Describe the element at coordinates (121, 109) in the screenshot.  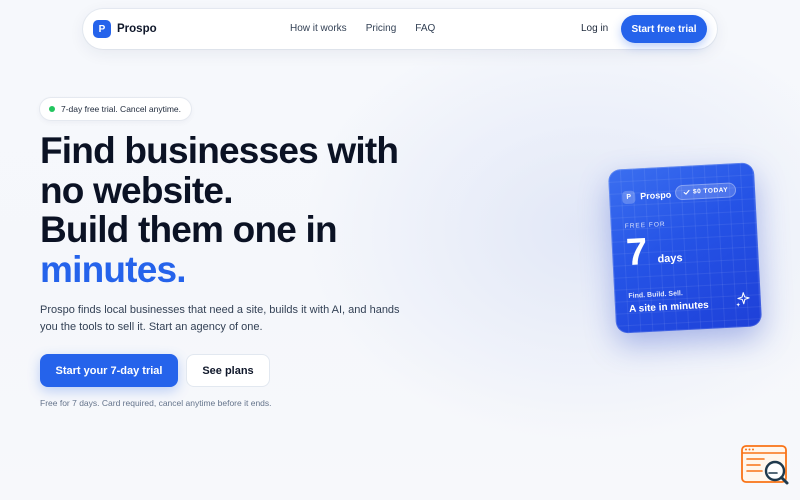
I see `trial-pill-text: 7-day free trial. Cancel anytime.` at that location.